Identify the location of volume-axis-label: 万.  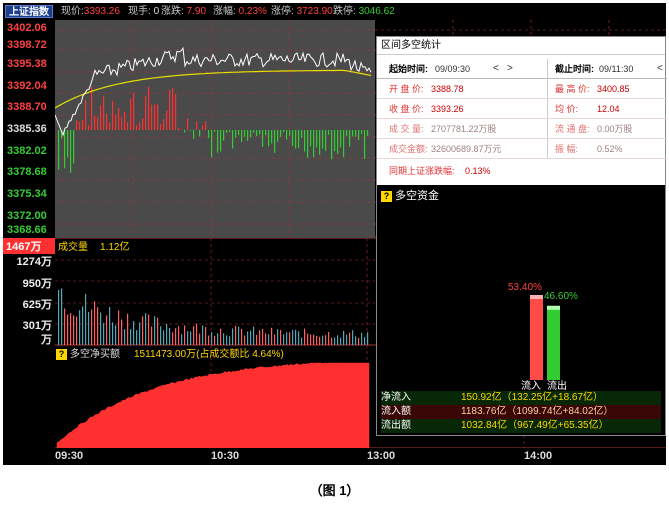
(46, 340).